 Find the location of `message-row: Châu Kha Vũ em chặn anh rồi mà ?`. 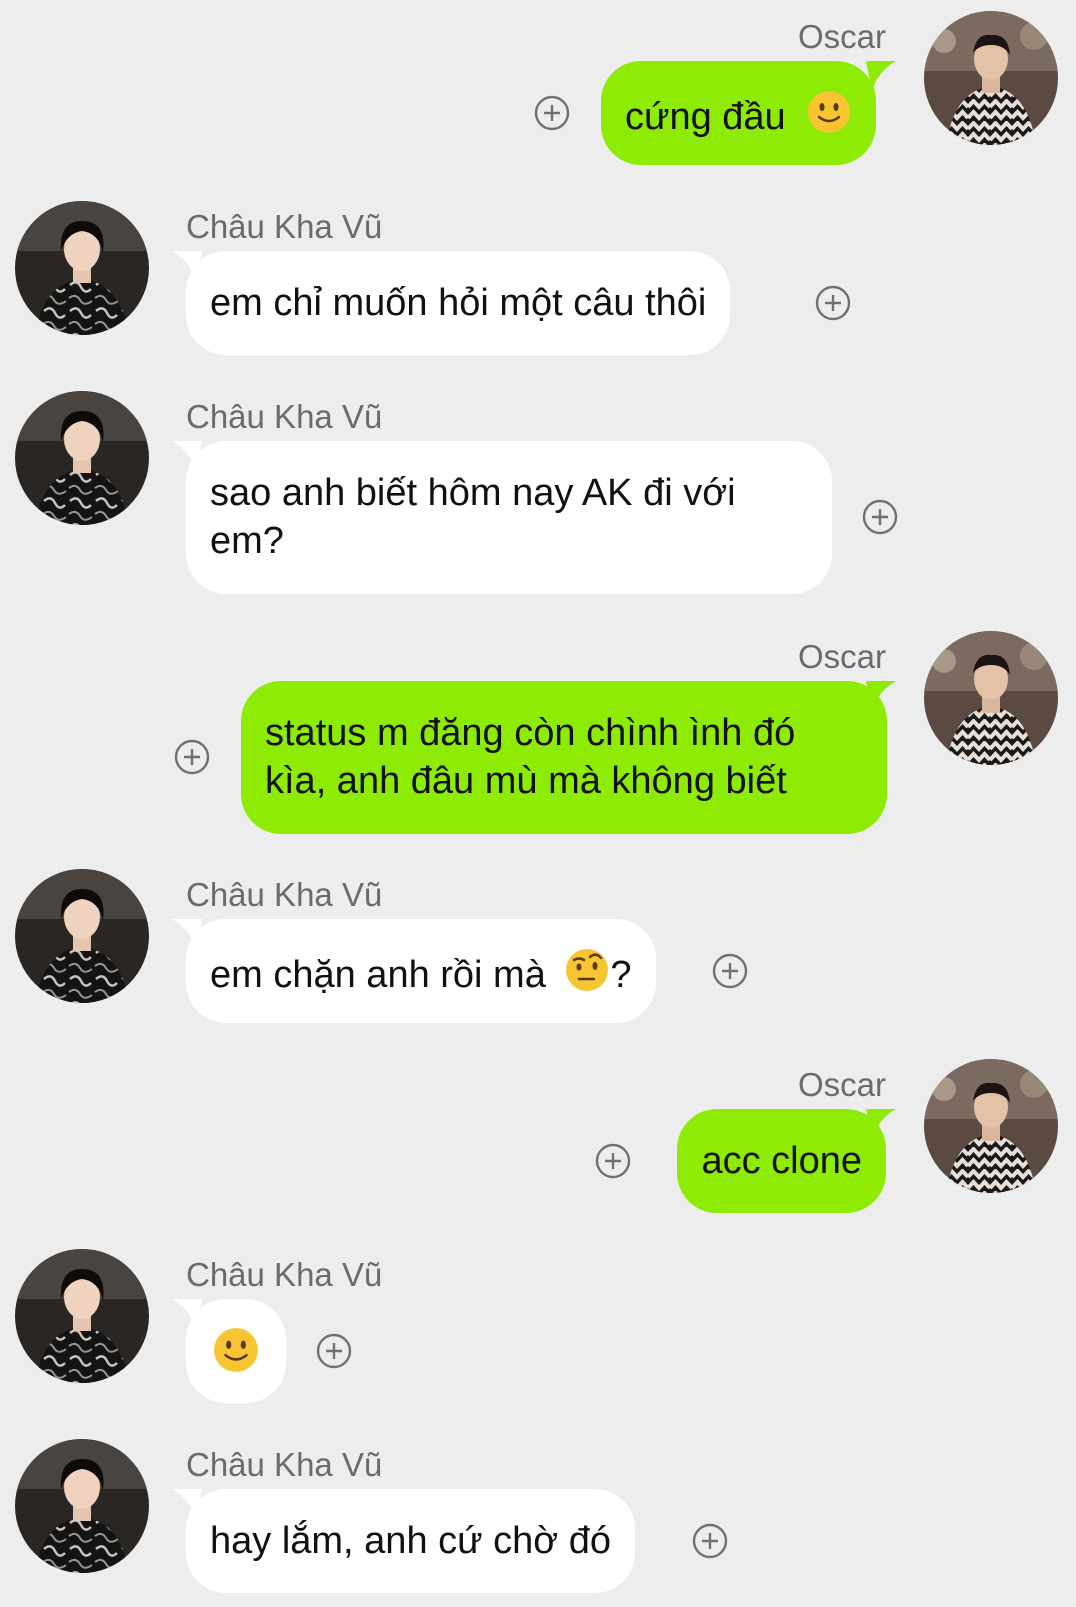

message-row: Châu Kha Vũ em chặn anh rồi mà ? is located at coordinates (538, 943).